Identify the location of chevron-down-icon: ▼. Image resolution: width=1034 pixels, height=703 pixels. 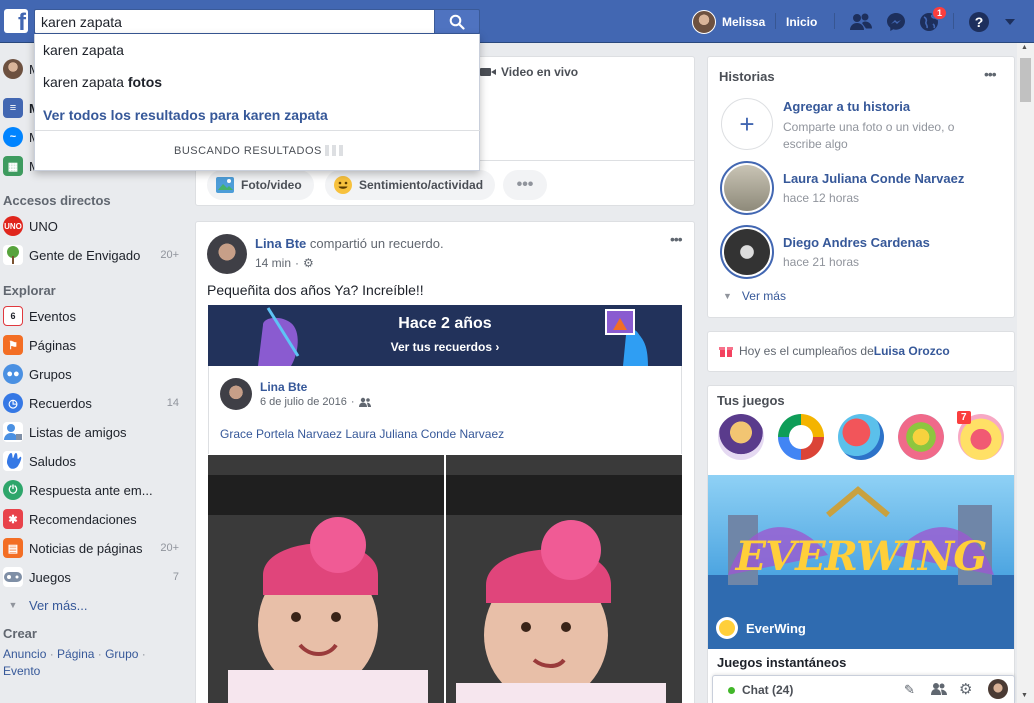
(727, 296).